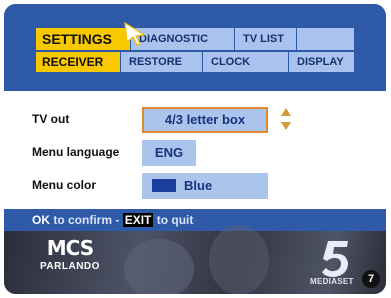  Describe the element at coordinates (265, 39) in the screenshot. I see `tab-tv-list: TV LIST` at that location.